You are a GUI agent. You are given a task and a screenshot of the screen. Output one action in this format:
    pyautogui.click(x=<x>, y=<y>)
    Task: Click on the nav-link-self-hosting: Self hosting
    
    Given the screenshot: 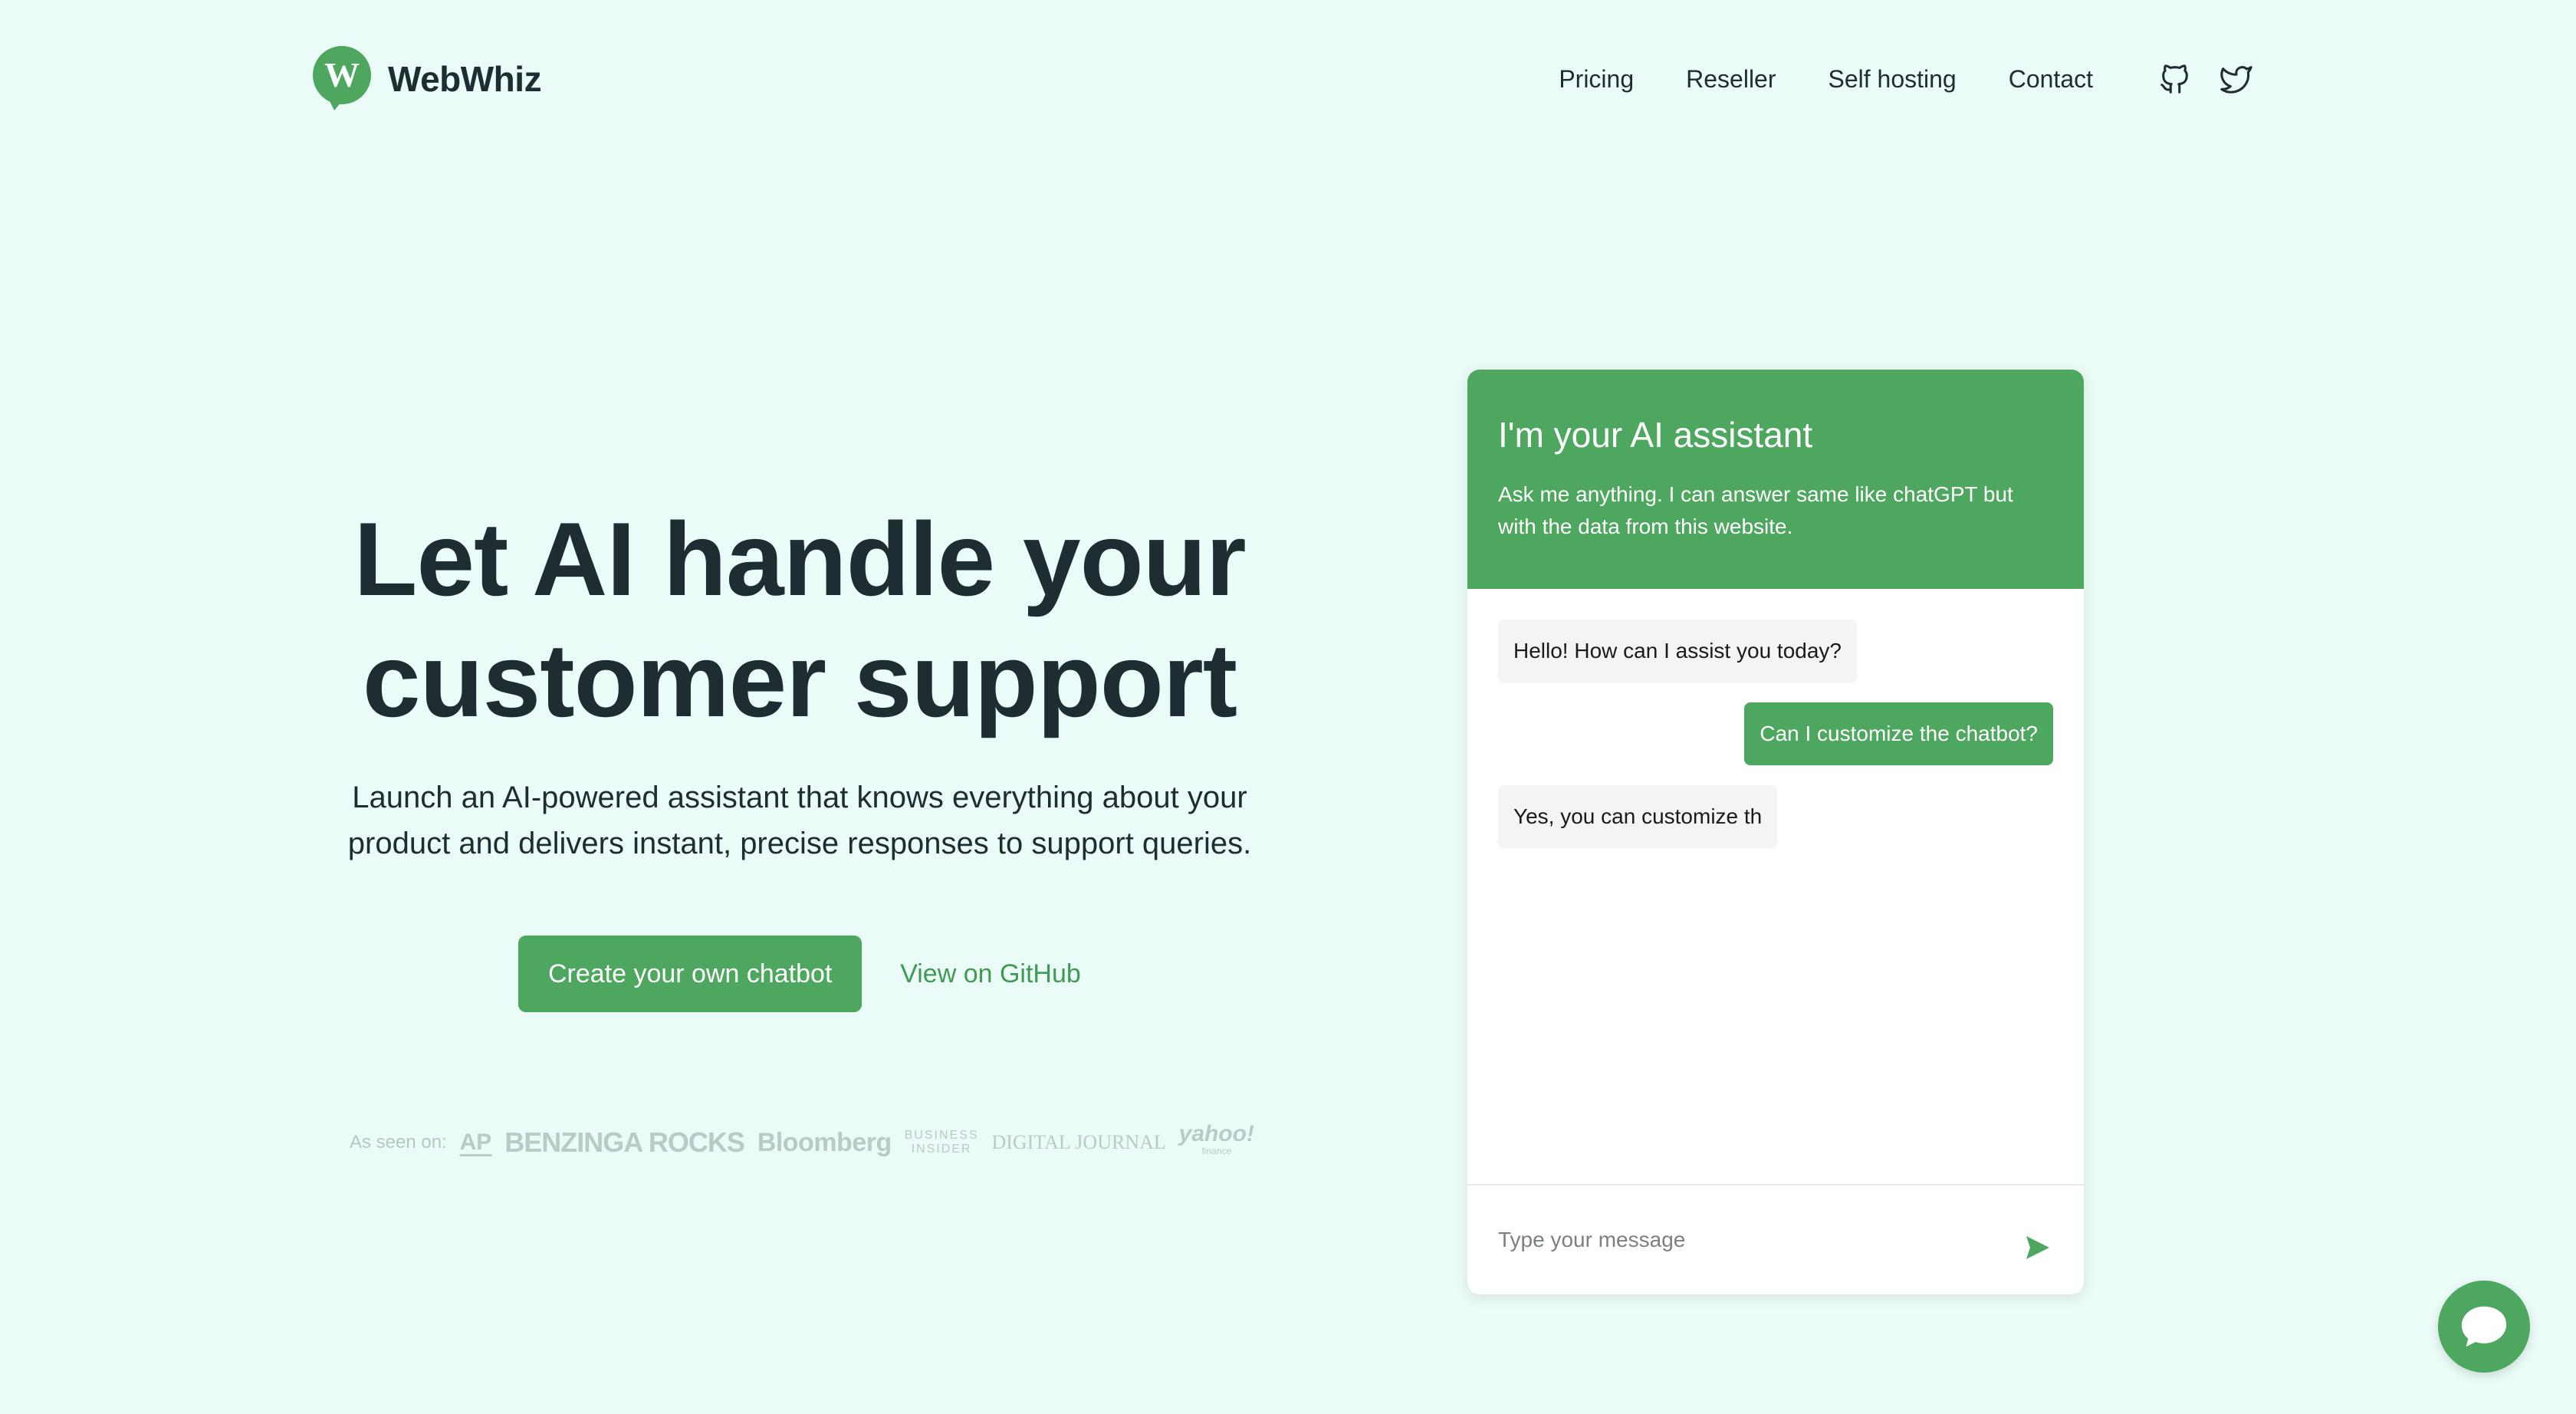 What is the action you would take?
    pyautogui.click(x=1893, y=79)
    